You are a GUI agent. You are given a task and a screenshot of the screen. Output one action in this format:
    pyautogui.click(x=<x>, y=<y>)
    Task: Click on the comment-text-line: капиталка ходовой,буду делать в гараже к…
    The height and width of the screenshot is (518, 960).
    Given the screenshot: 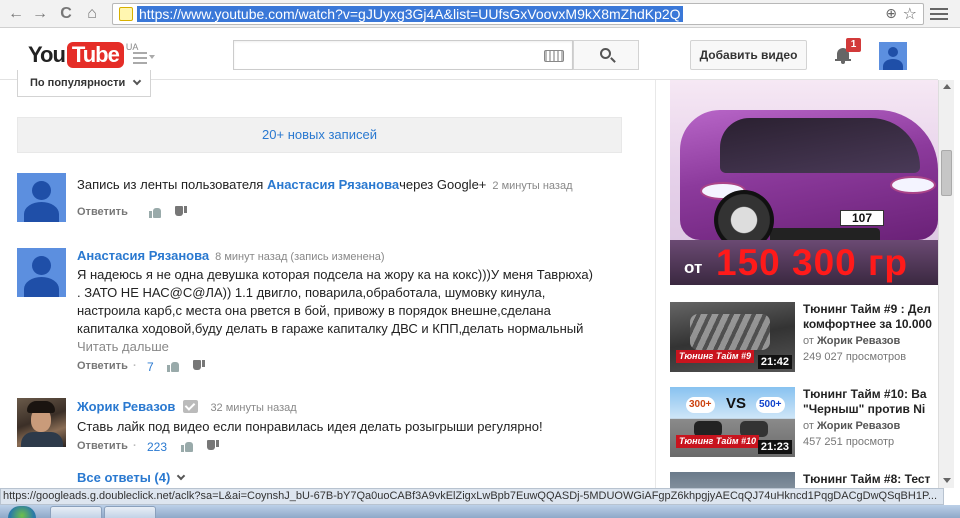 What is the action you would take?
    pyautogui.click(x=330, y=328)
    